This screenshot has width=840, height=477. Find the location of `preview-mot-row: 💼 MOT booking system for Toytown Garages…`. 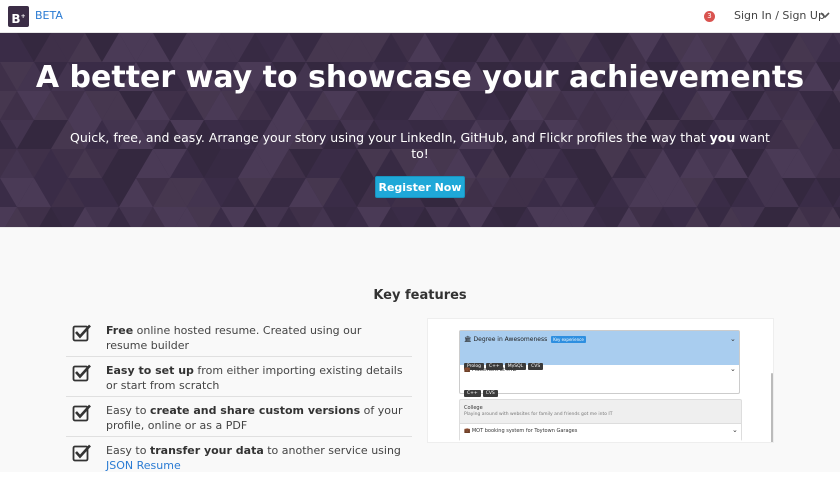

preview-mot-row: 💼 MOT booking system for Toytown Garages… is located at coordinates (600, 432).